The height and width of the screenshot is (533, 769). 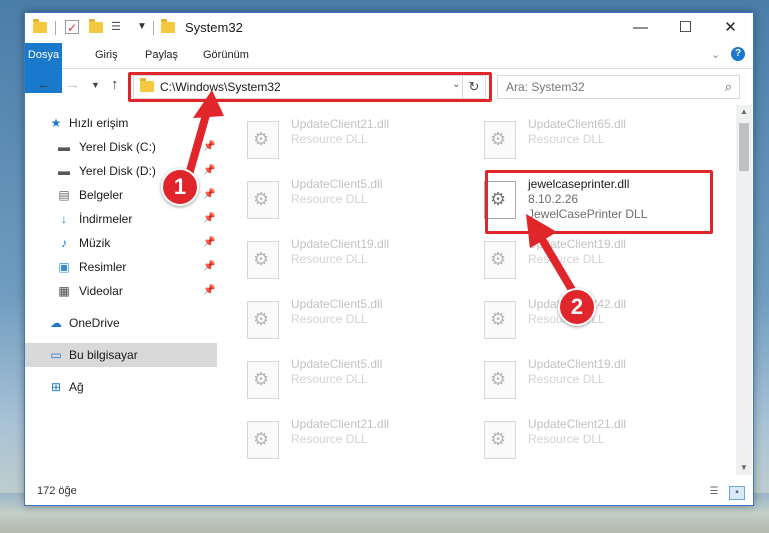 I want to click on expand-ribbon-icon: ⌄, so click(x=715, y=54).